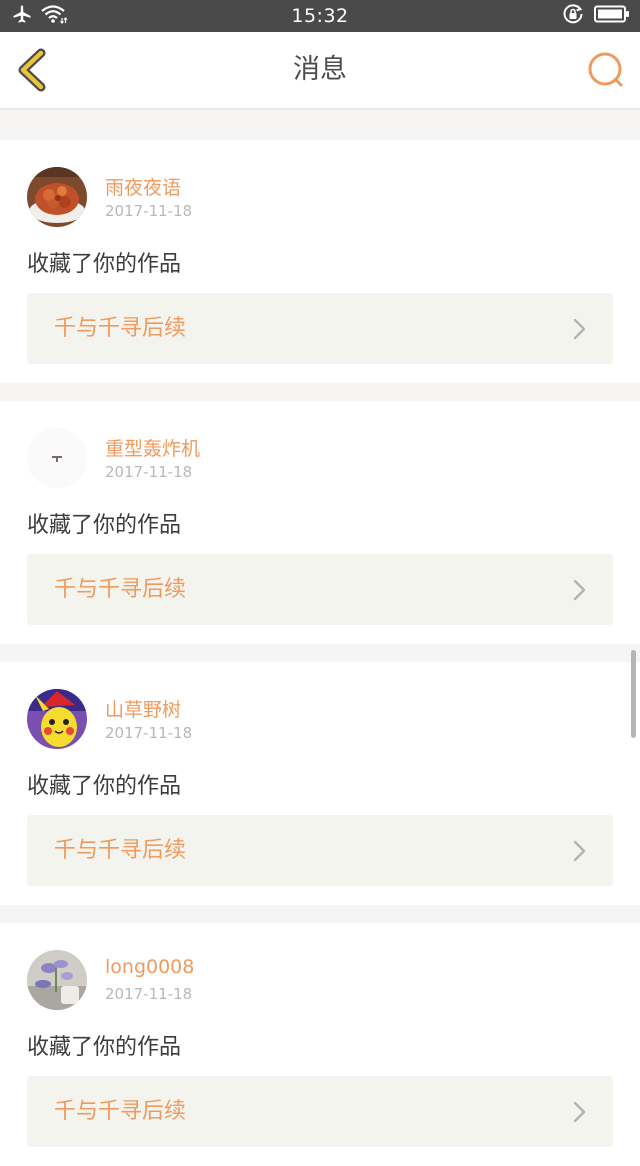 This screenshot has height=1166, width=640. Describe the element at coordinates (606, 70) in the screenshot. I see `search-button` at that location.